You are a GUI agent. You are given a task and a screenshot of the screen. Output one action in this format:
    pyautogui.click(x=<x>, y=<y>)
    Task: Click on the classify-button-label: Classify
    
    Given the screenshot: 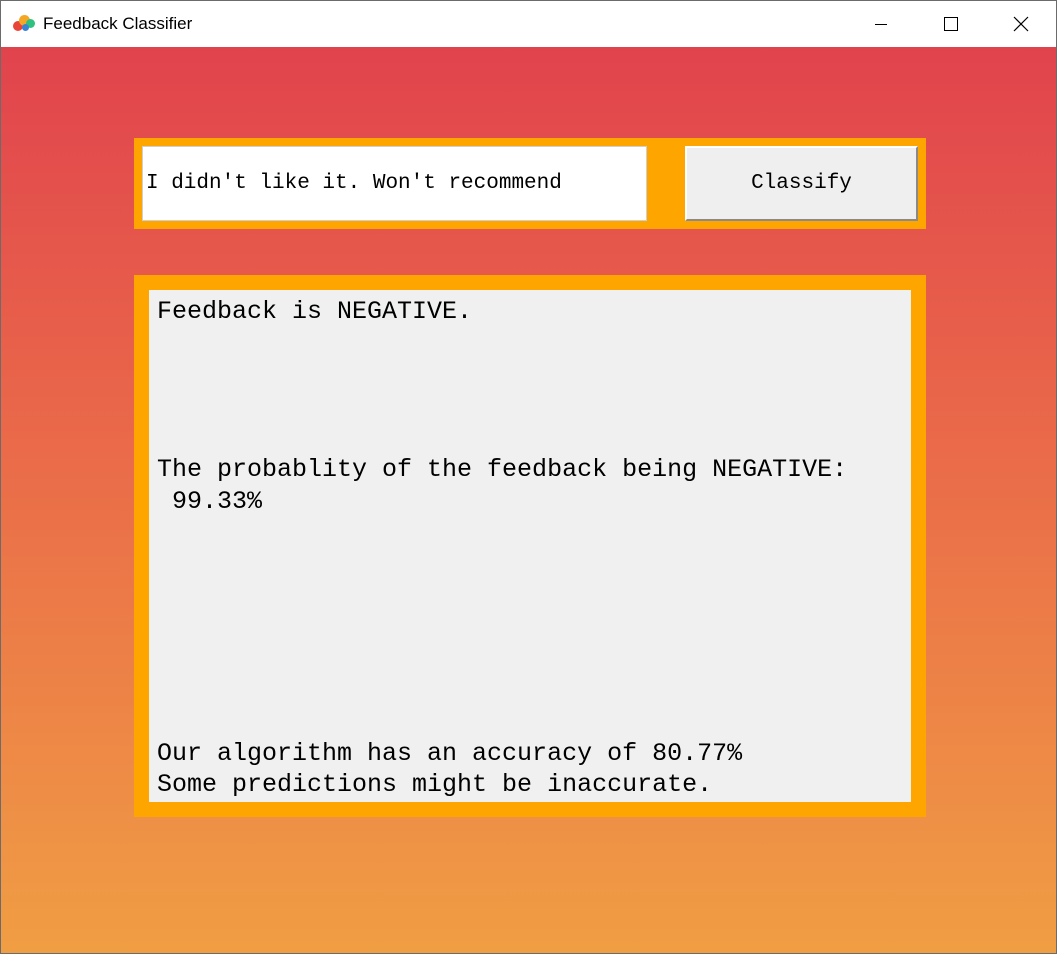 What is the action you would take?
    pyautogui.click(x=801, y=183)
    